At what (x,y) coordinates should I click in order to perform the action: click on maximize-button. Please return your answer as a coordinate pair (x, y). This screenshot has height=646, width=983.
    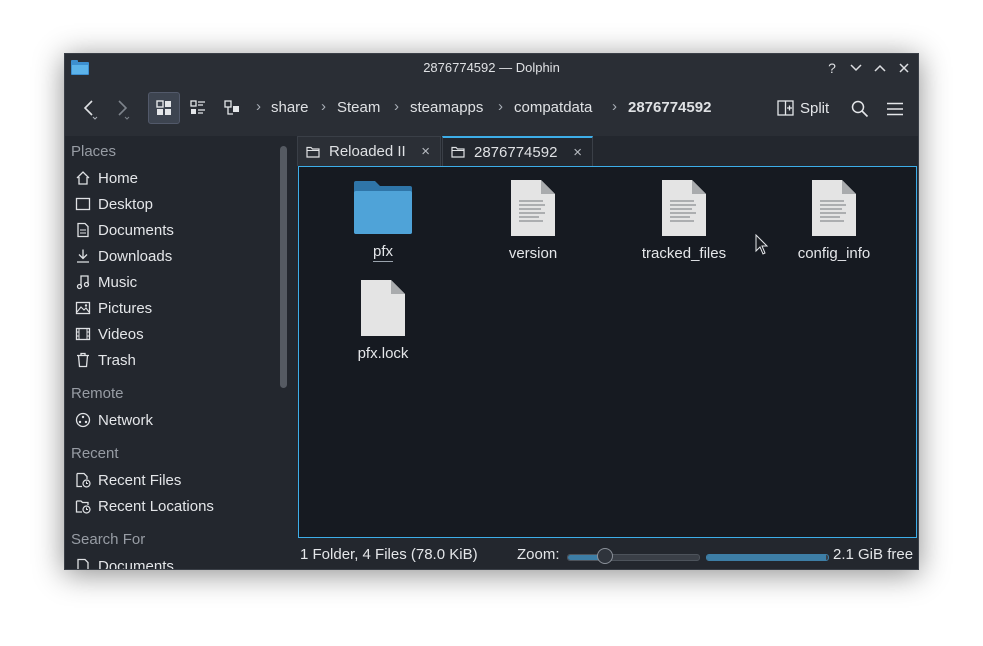
    Looking at the image, I should click on (880, 68).